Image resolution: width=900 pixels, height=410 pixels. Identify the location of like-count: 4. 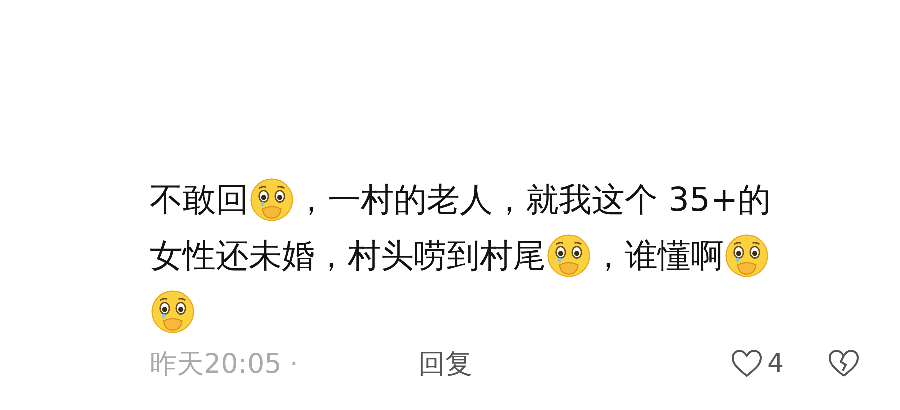
(775, 364).